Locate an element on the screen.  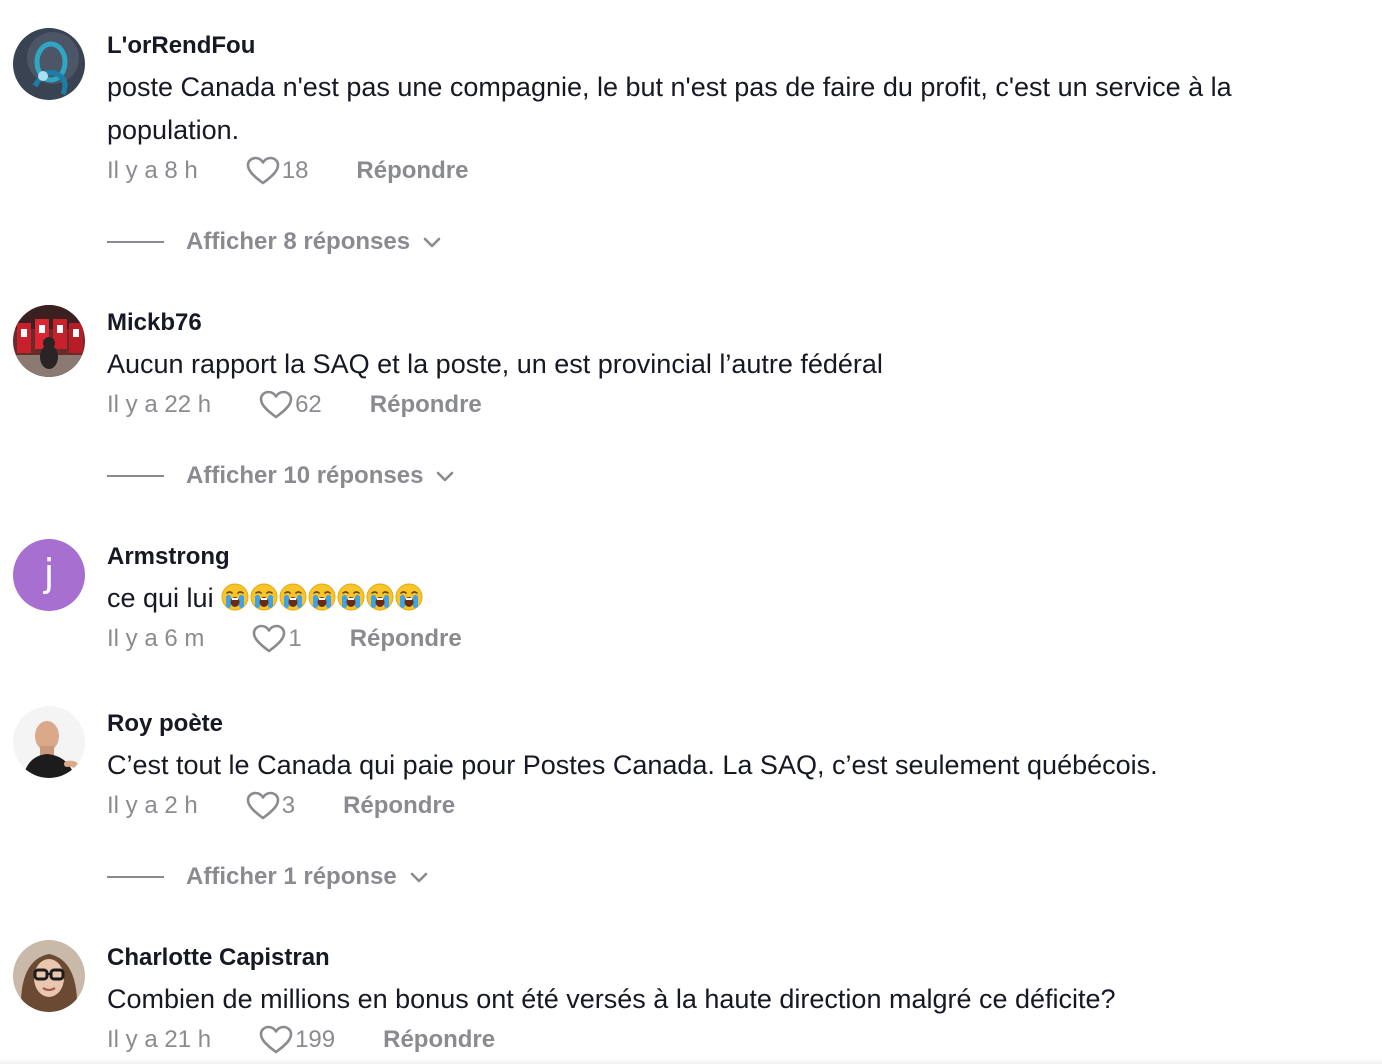
emoji-row is located at coordinates (322, 598).